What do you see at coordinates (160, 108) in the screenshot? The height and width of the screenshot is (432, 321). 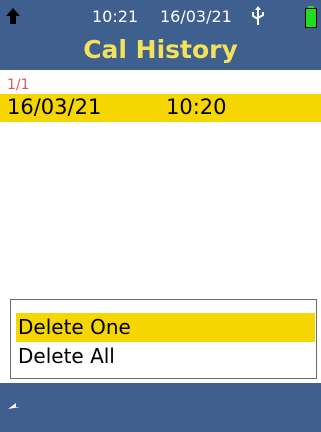 I see `history-list-item: 16/03/21 10:20` at bounding box center [160, 108].